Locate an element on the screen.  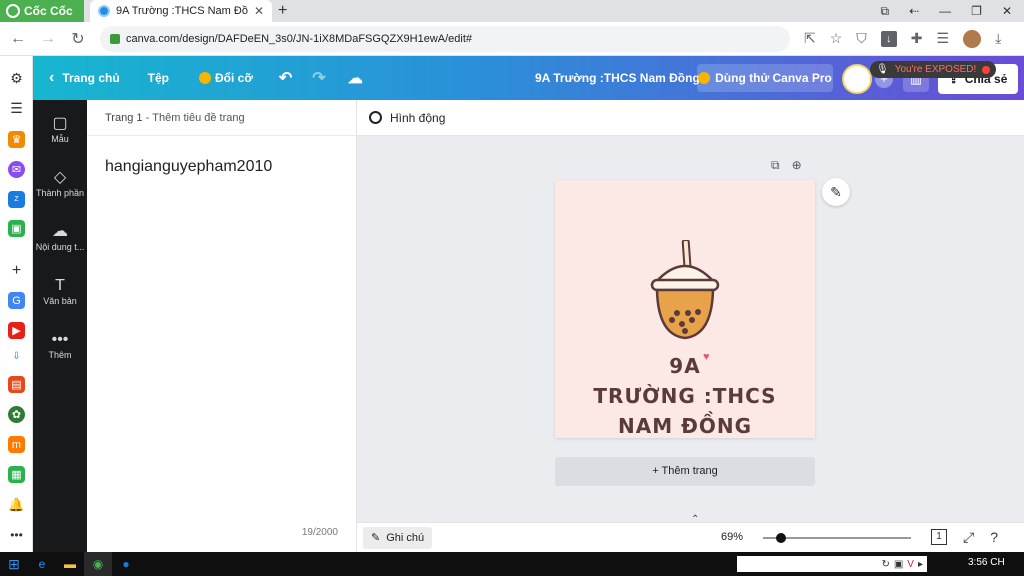
cast-icon: ⧉ is located at coordinates (885, 11).